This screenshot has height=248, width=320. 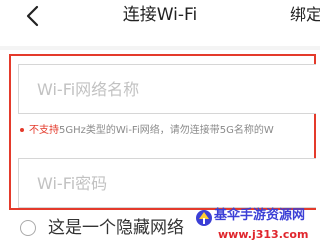 I want to click on bind-button: 绑定, so click(x=305, y=15).